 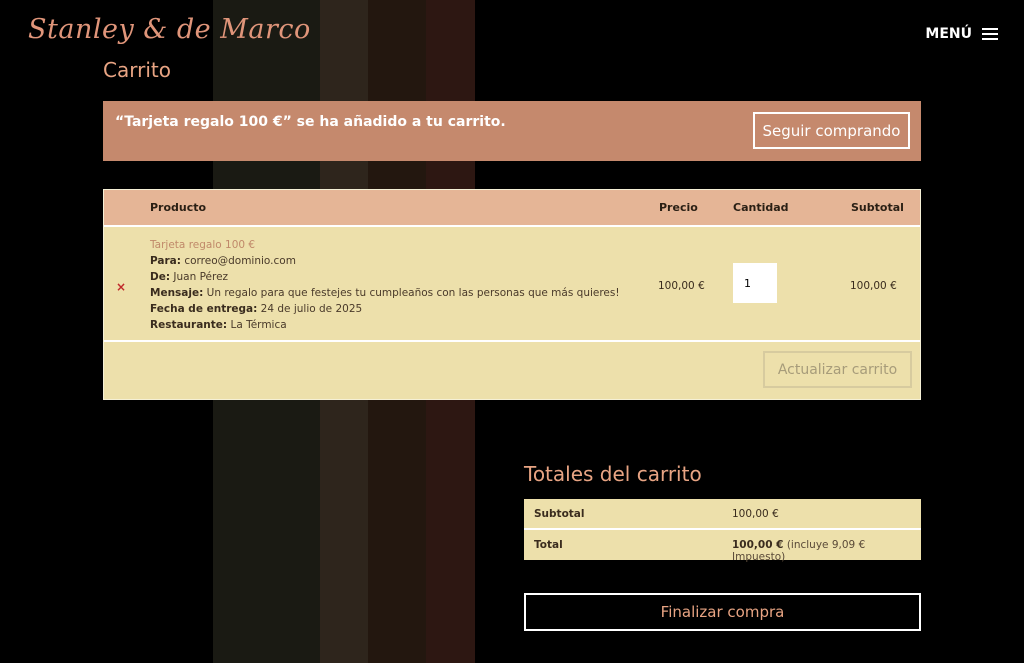 I want to click on delivery-value: 24 de julio de 2025, so click(x=311, y=309).